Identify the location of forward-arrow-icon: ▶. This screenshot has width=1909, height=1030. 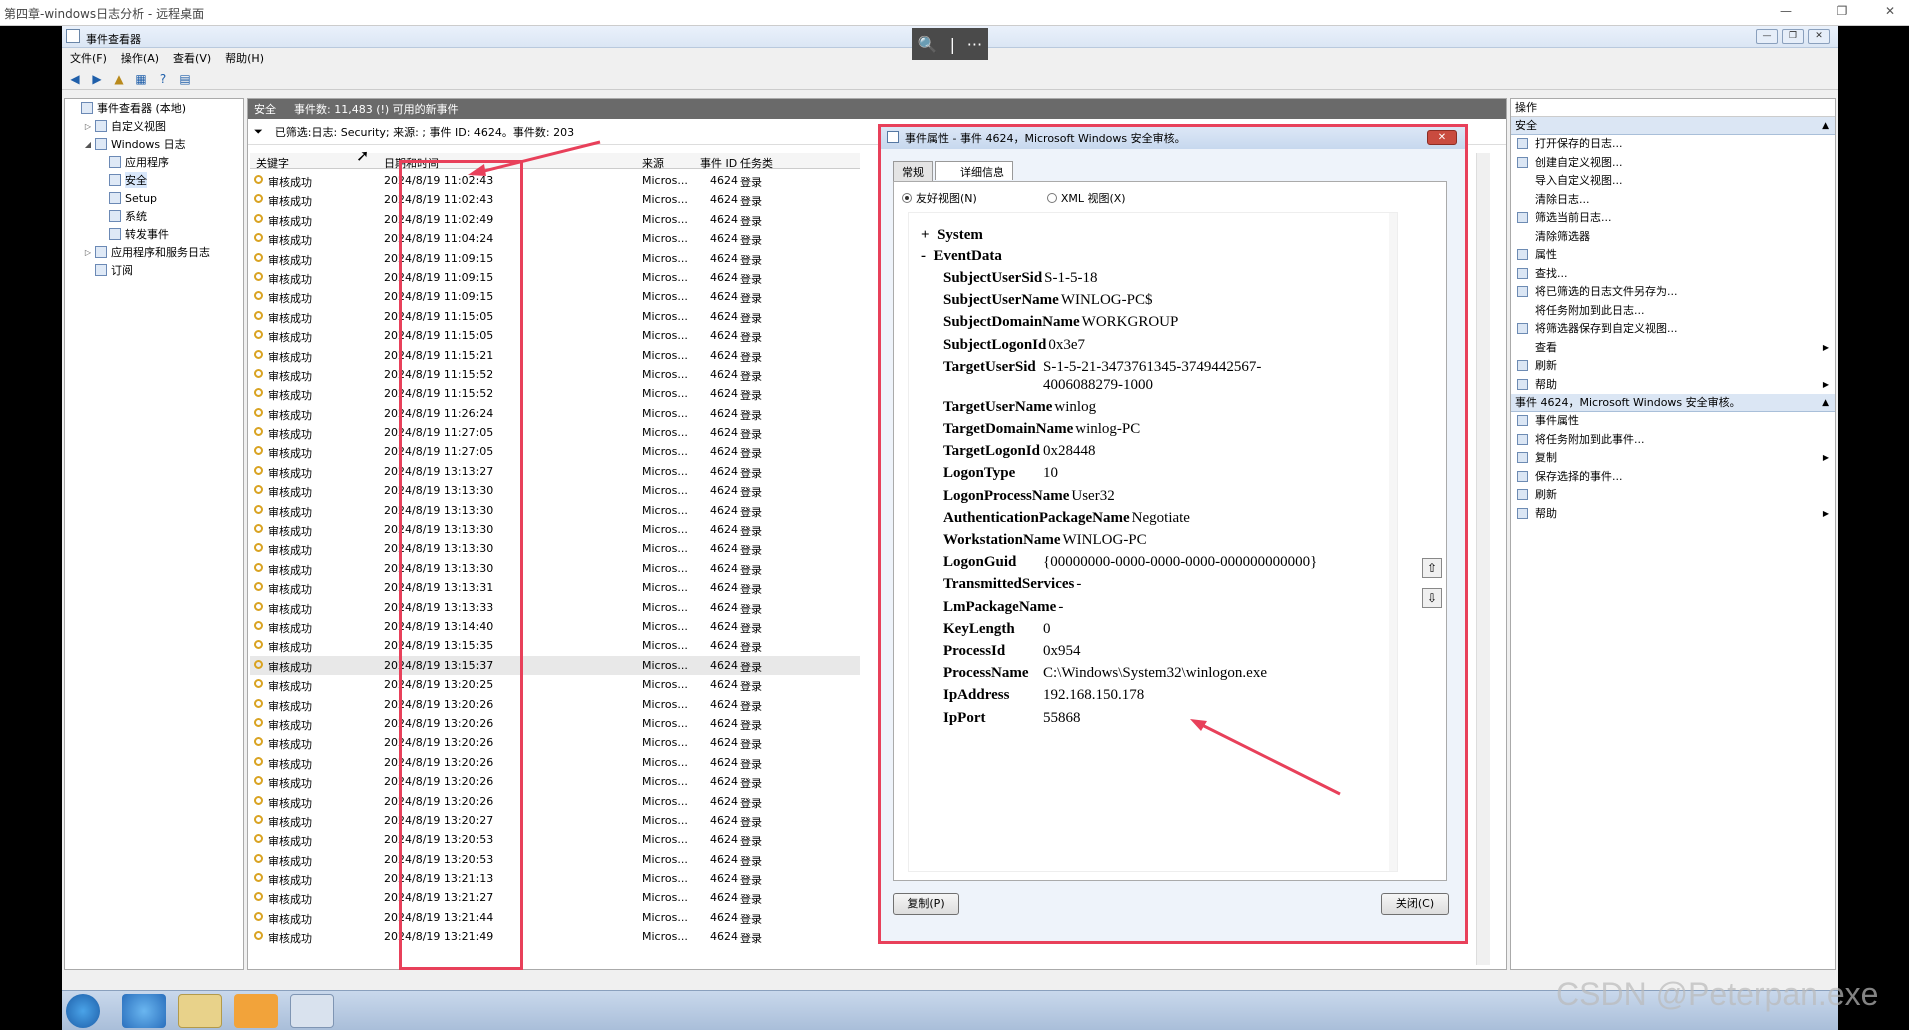
(97, 79).